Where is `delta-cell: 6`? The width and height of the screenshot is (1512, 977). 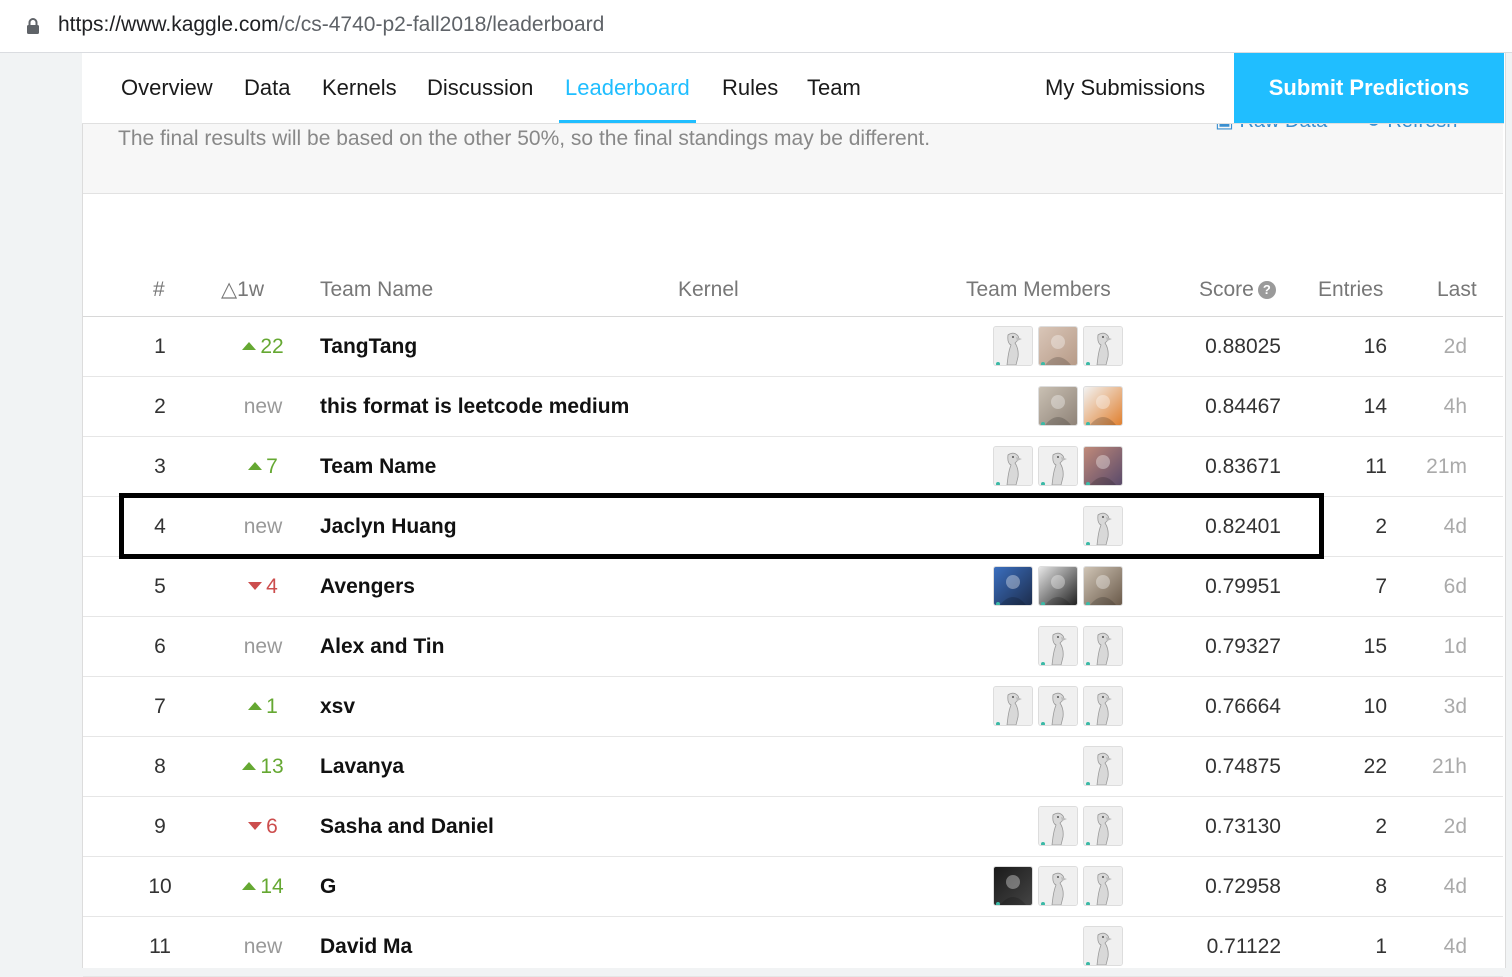
delta-cell: 6 is located at coordinates (263, 827).